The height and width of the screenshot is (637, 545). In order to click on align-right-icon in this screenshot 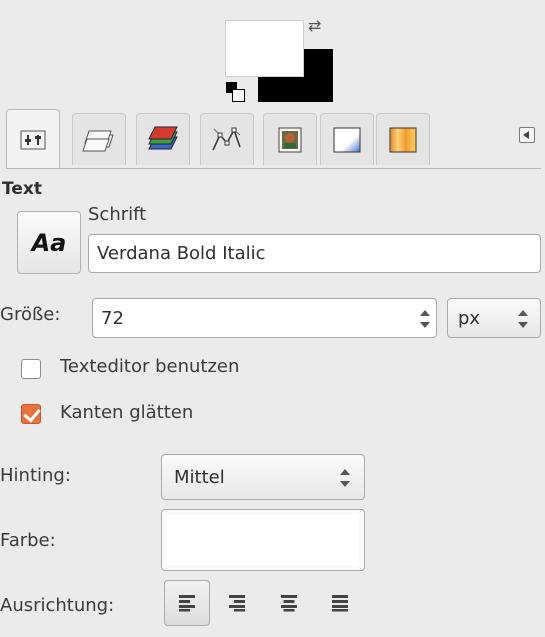, I will do `click(237, 603)`.